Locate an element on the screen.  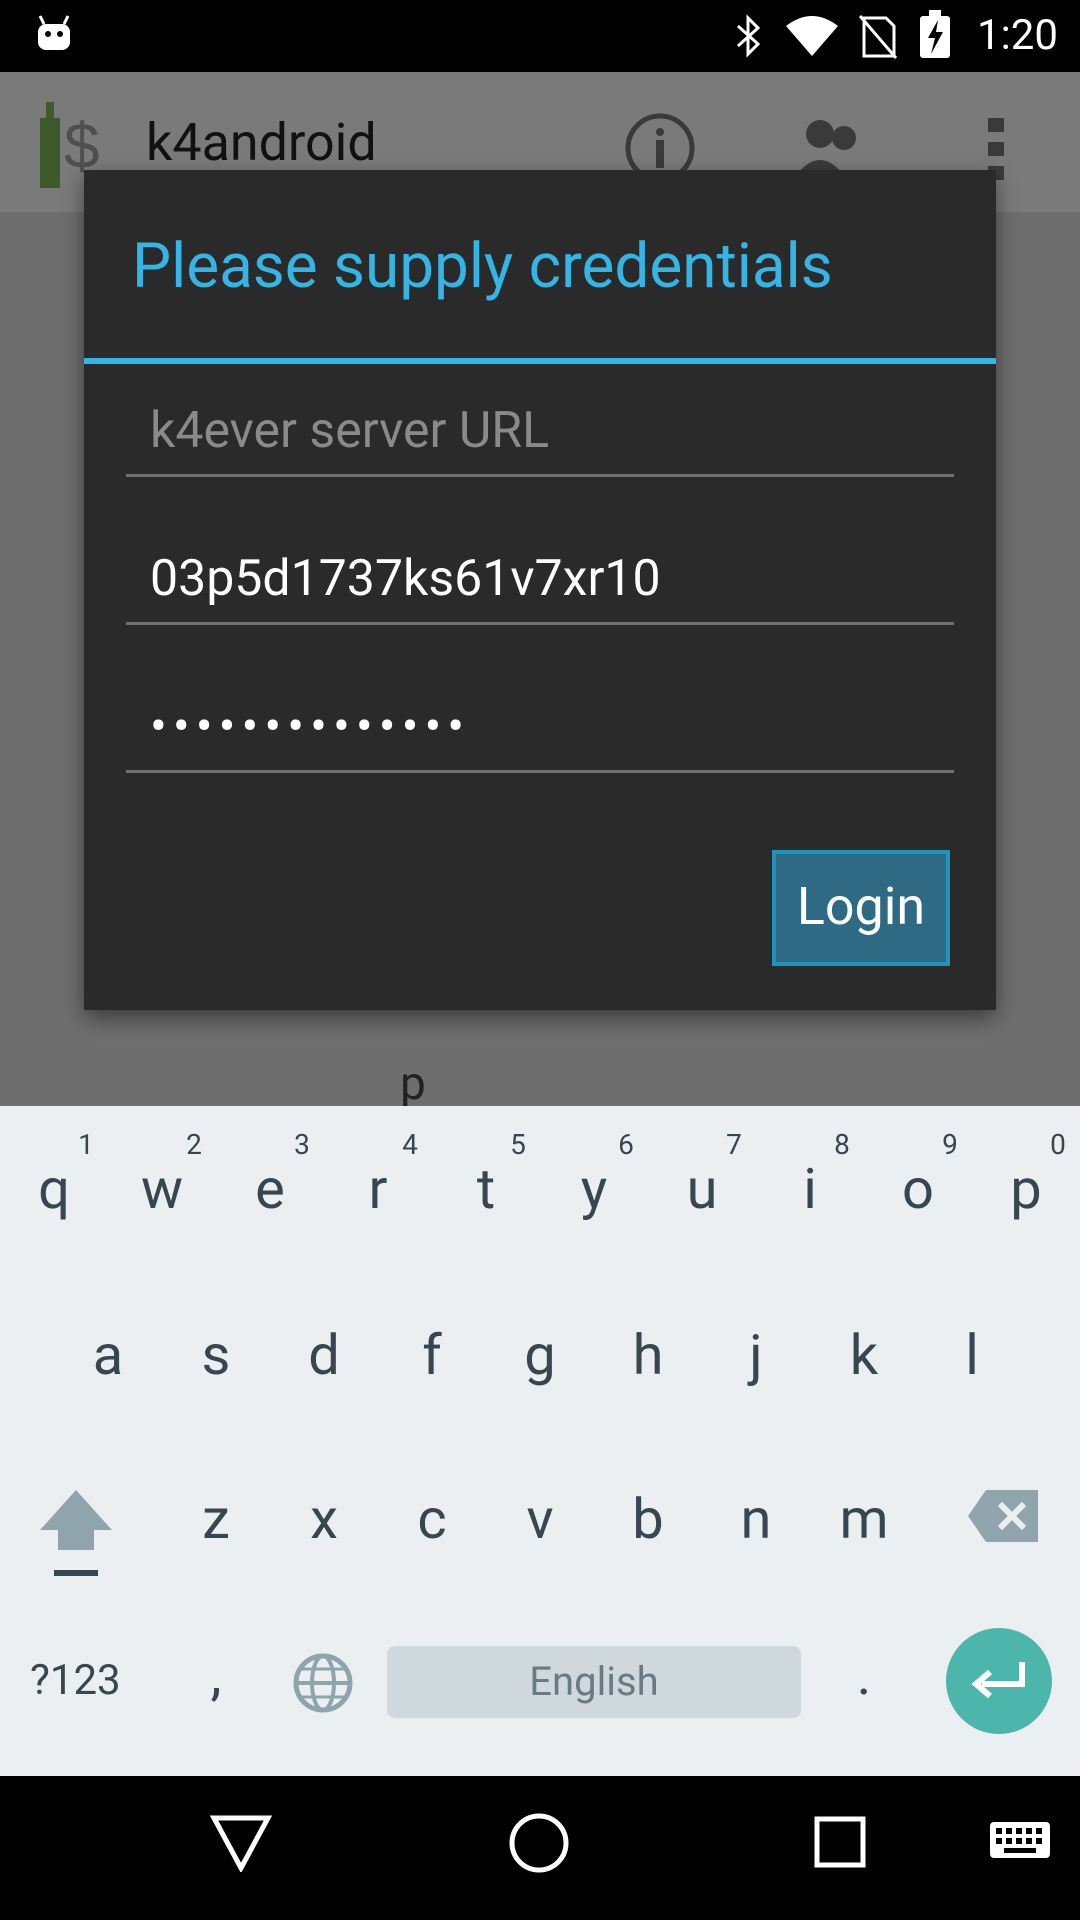
no-sim-icon is located at coordinates (878, 37).